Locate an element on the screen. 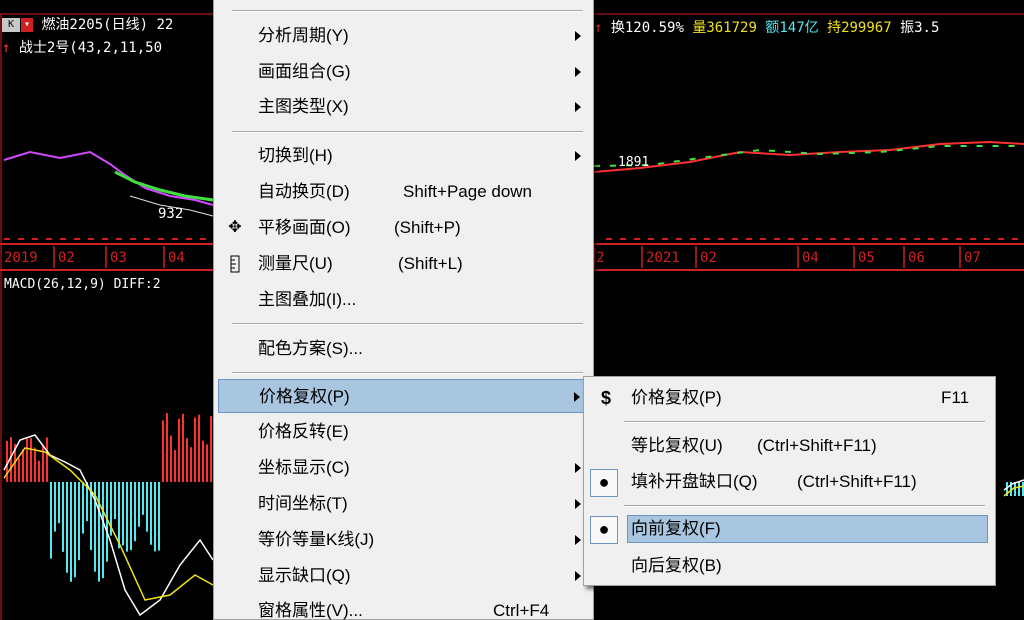 The height and width of the screenshot is (620, 1024). menu-item-price-adjust: 价格复权(P) is located at coordinates (403, 396).